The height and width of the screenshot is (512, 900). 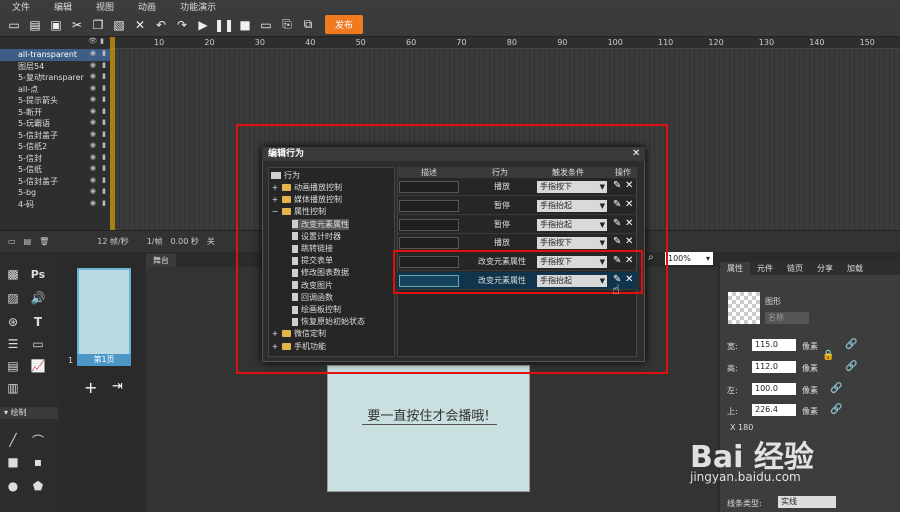 I want to click on timeline-tick: 110, so click(x=666, y=42).